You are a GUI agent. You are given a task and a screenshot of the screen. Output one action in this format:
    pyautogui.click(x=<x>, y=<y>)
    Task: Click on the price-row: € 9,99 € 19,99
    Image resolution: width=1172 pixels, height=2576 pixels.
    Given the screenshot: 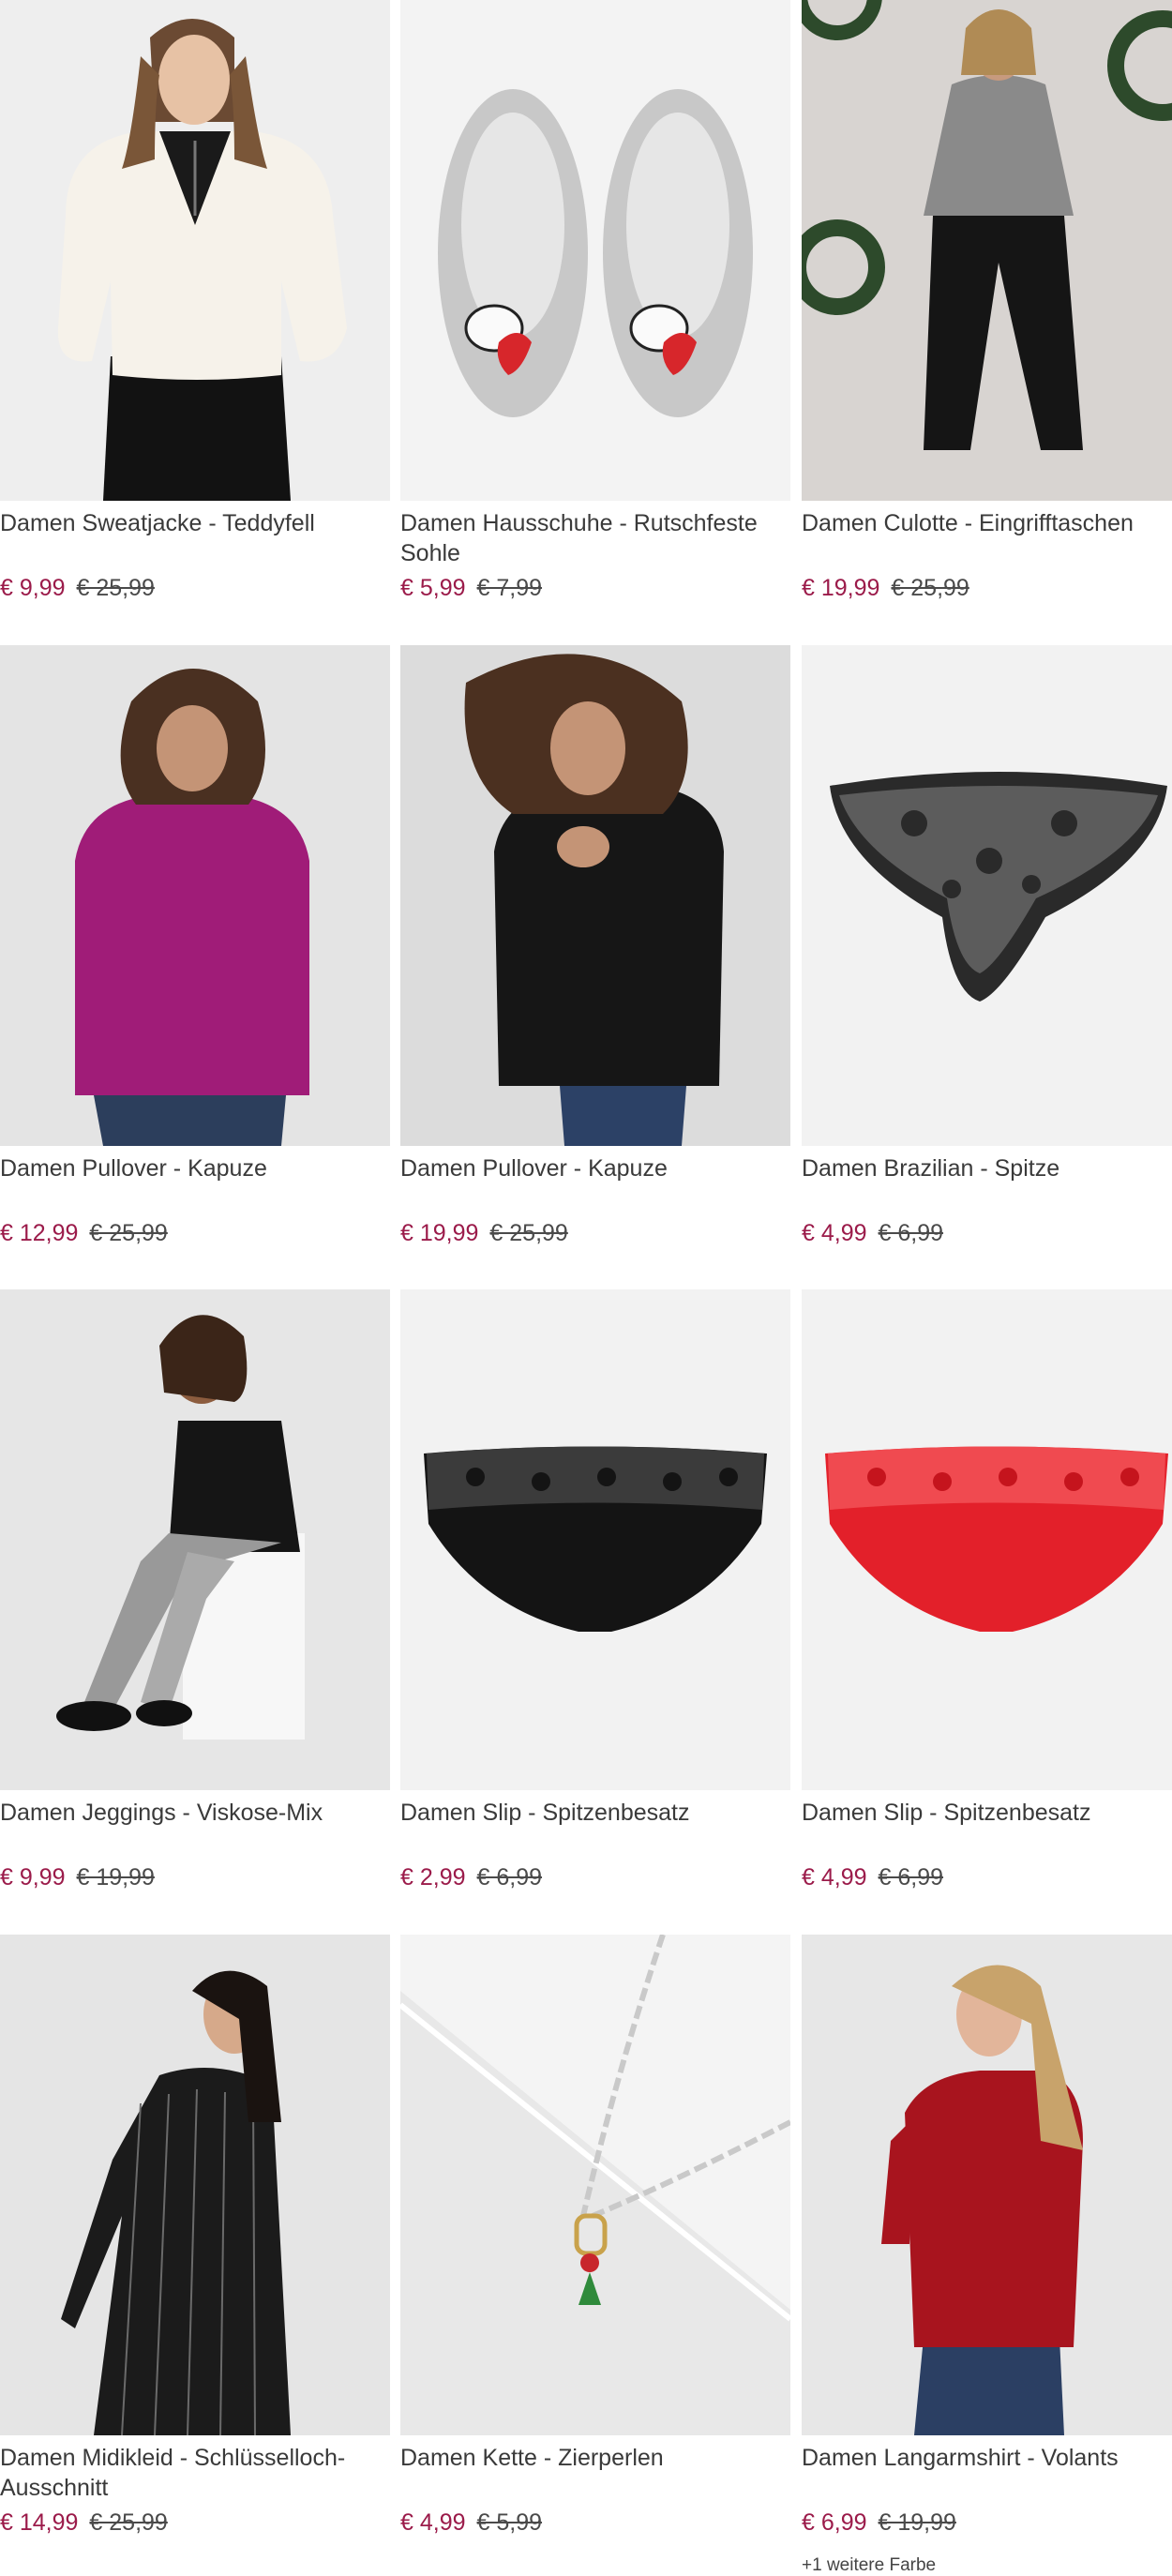 What is the action you would take?
    pyautogui.click(x=77, y=1877)
    